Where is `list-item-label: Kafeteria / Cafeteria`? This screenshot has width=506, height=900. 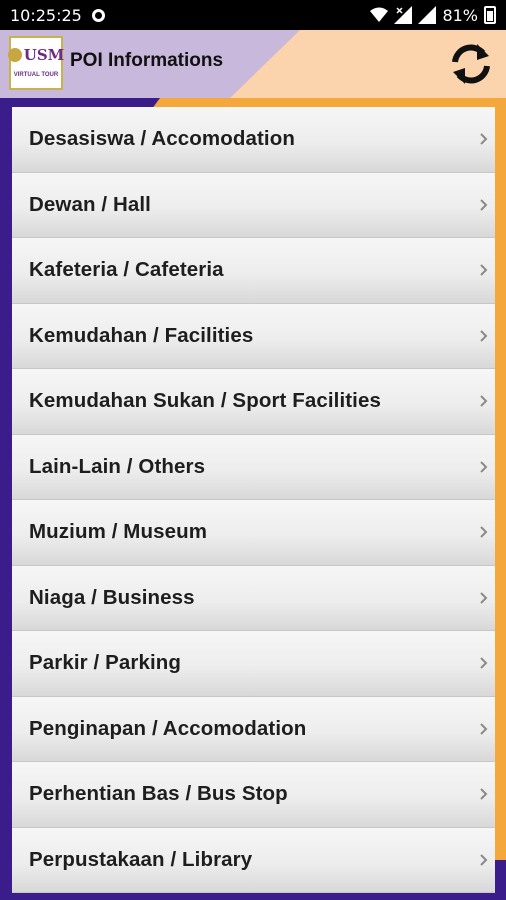
list-item-label: Kafeteria / Cafeteria is located at coordinates (126, 270).